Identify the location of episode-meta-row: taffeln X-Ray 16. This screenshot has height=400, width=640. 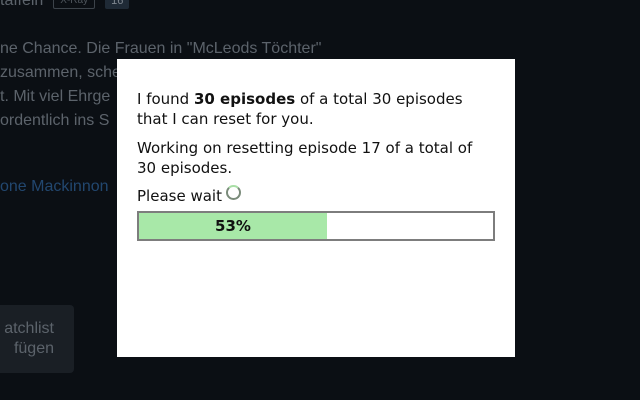
(65, 5).